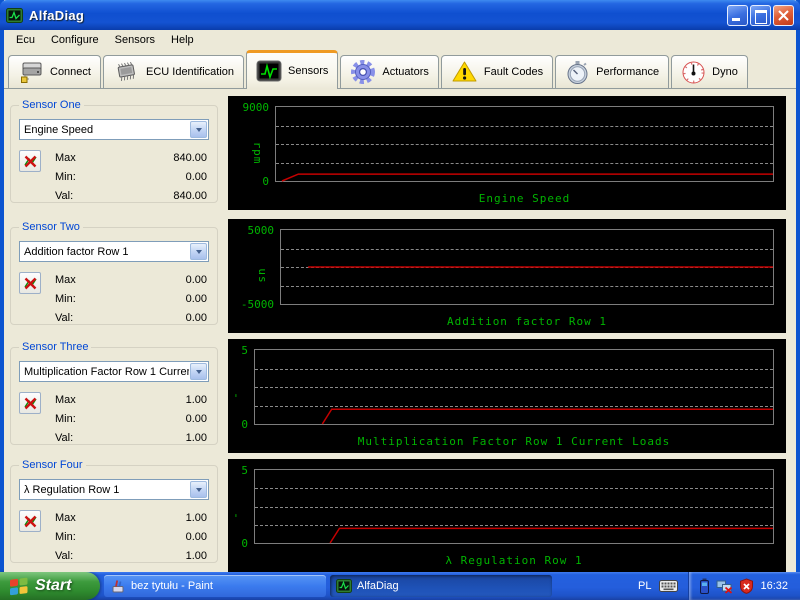  I want to click on sensor-three-select: Multiplication Factor Row 1 Current, so click(114, 371).